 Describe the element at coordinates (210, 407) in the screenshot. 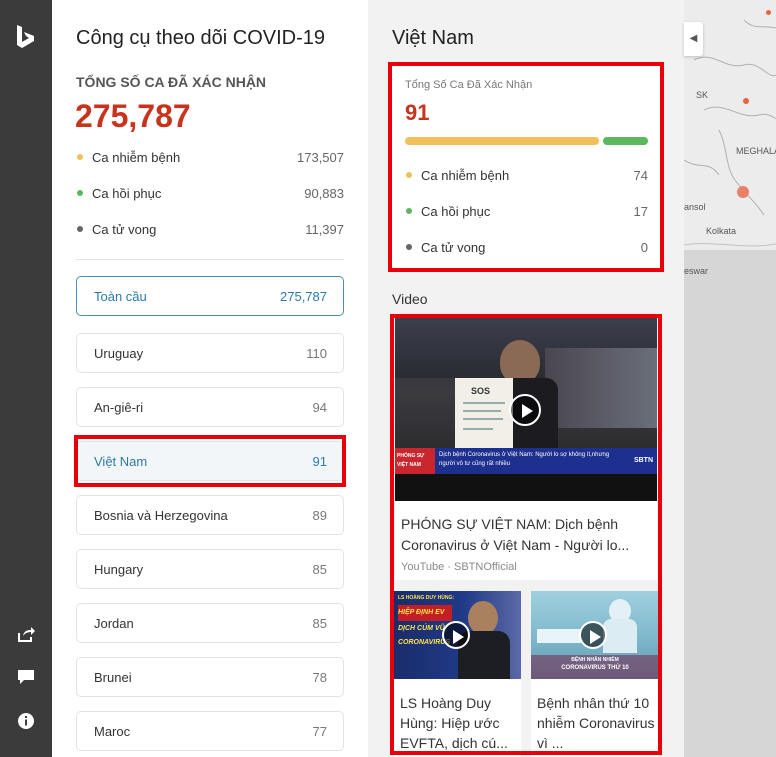

I see `country-card-algeria: An-giê-ri 94` at that location.